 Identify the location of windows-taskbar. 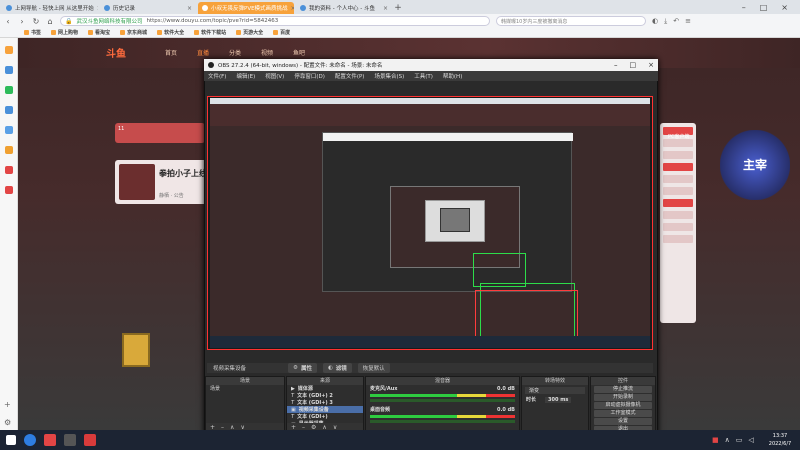
(400, 440).